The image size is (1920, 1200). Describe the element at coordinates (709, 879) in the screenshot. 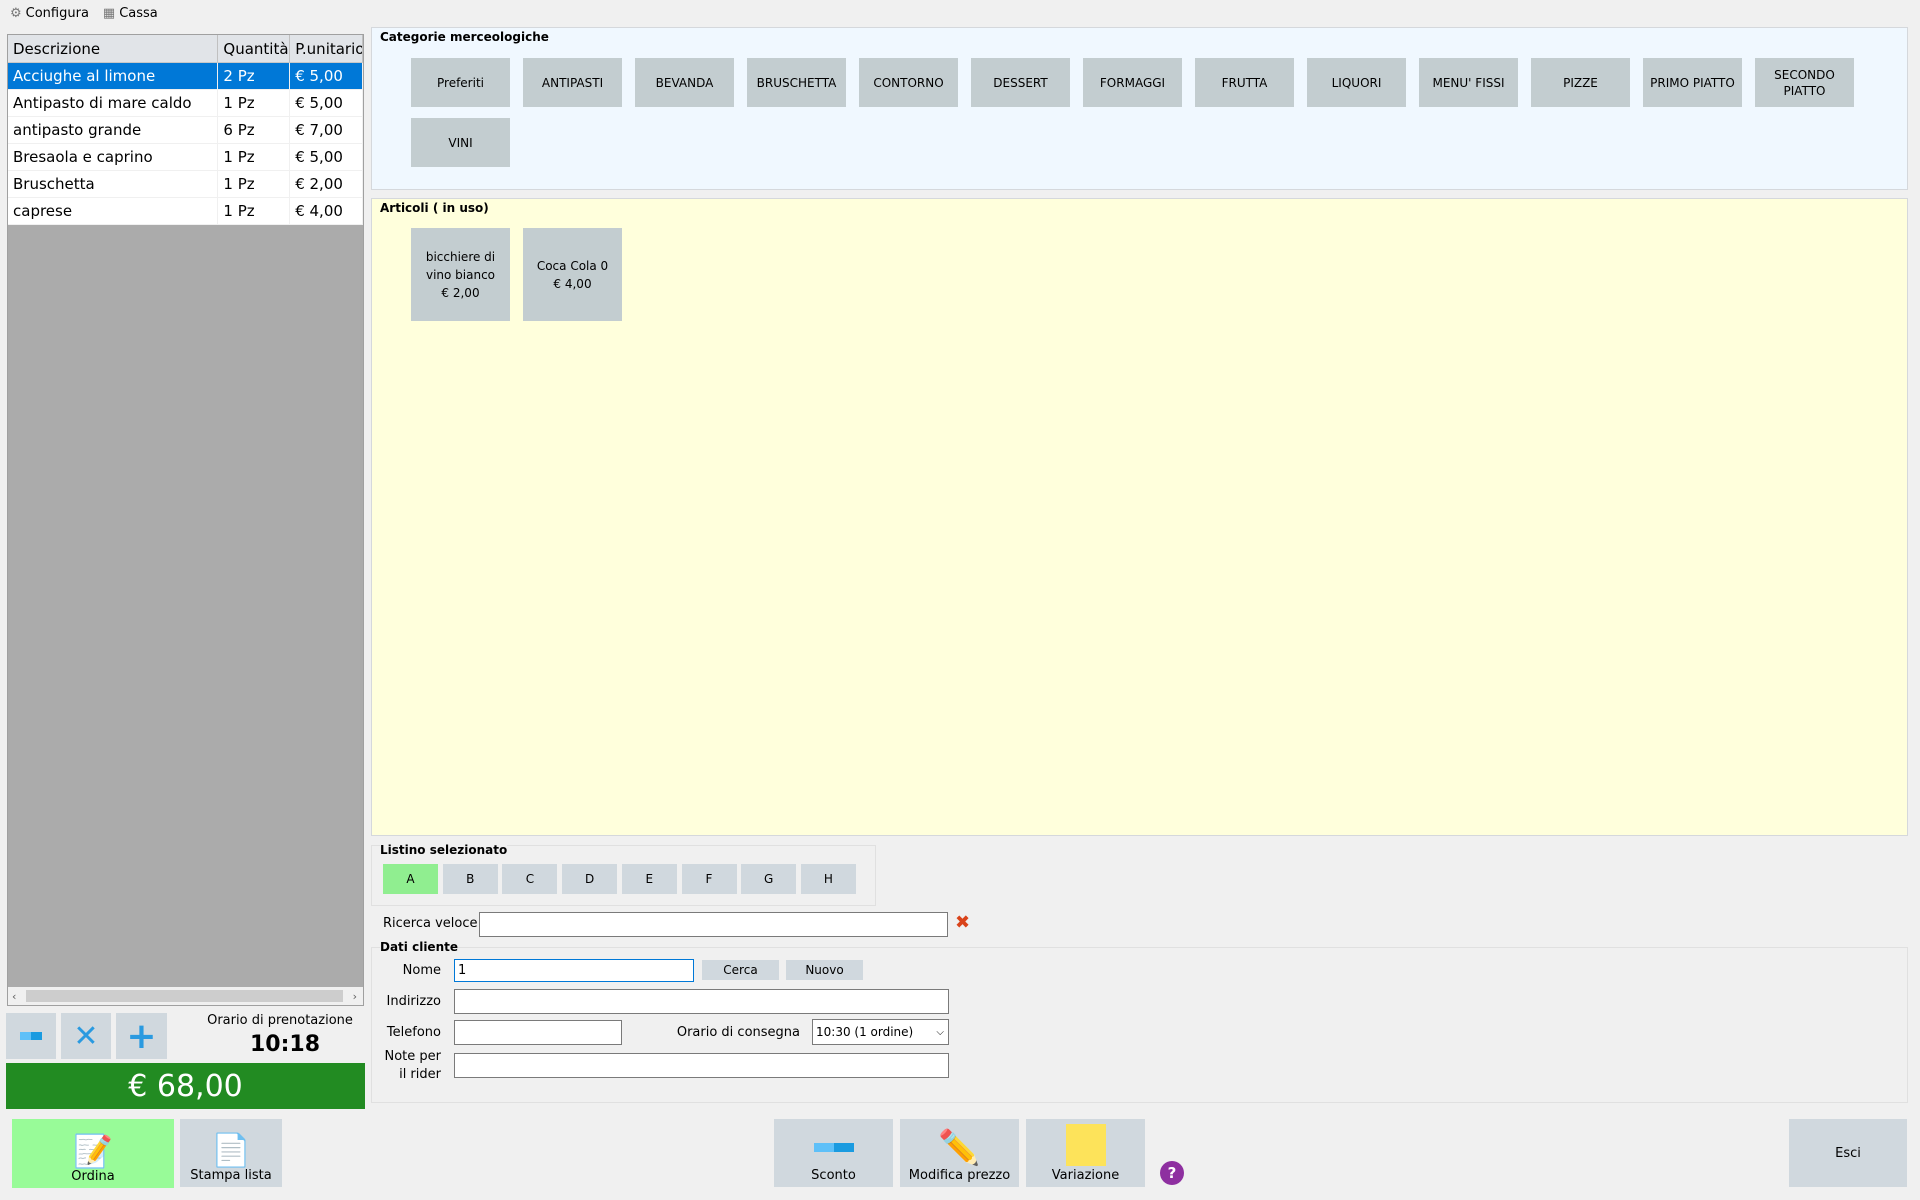

I see `listino-button-f: F` at that location.